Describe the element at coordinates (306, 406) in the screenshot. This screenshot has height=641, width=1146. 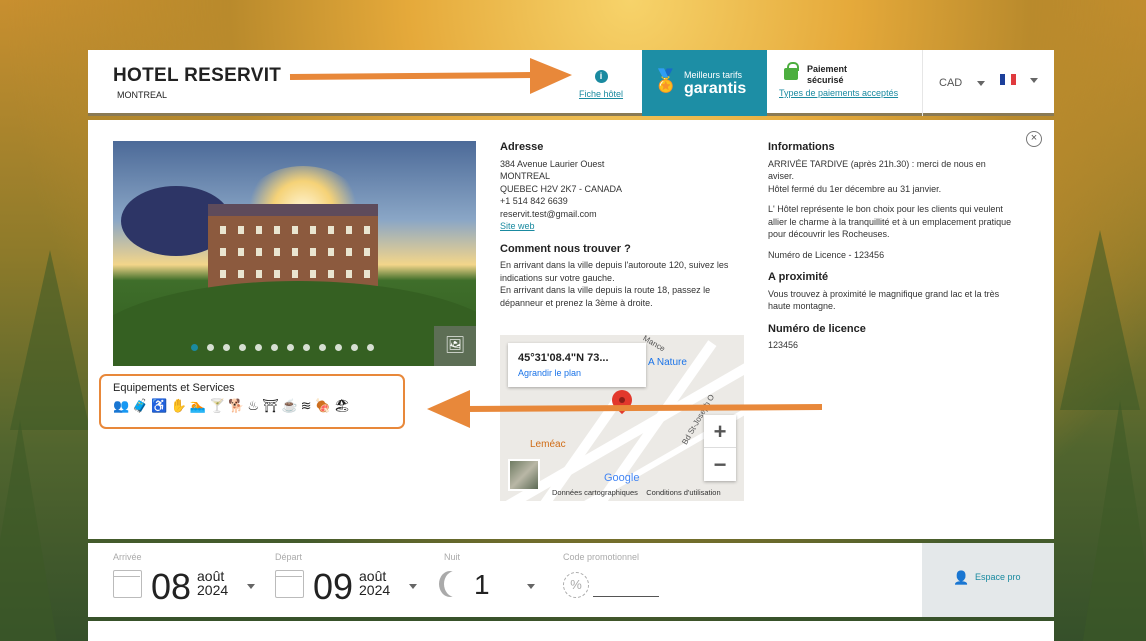
I see `spa-icon: ≋` at that location.